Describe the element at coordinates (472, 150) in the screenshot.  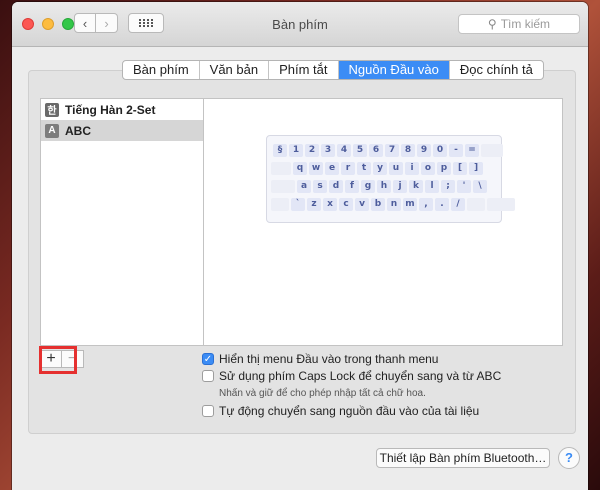
I see `keyboard-key: =` at that location.